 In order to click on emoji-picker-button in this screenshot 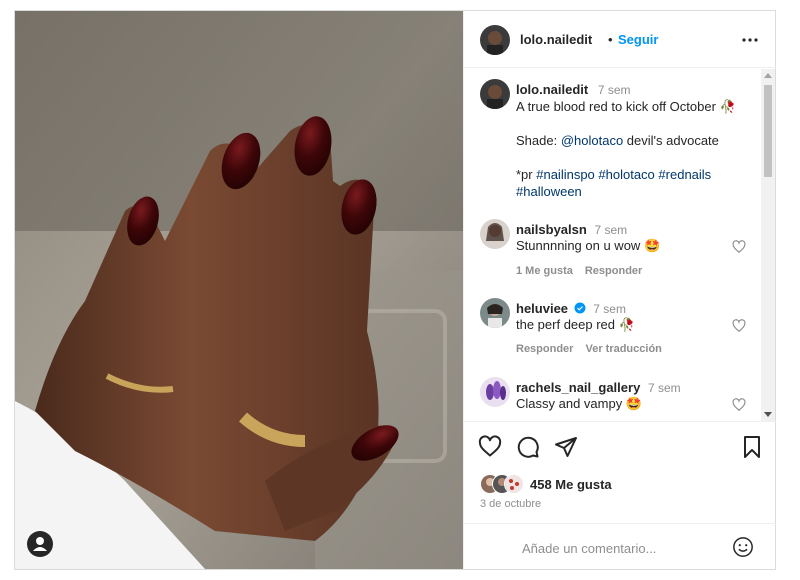, I will do `click(743, 549)`.